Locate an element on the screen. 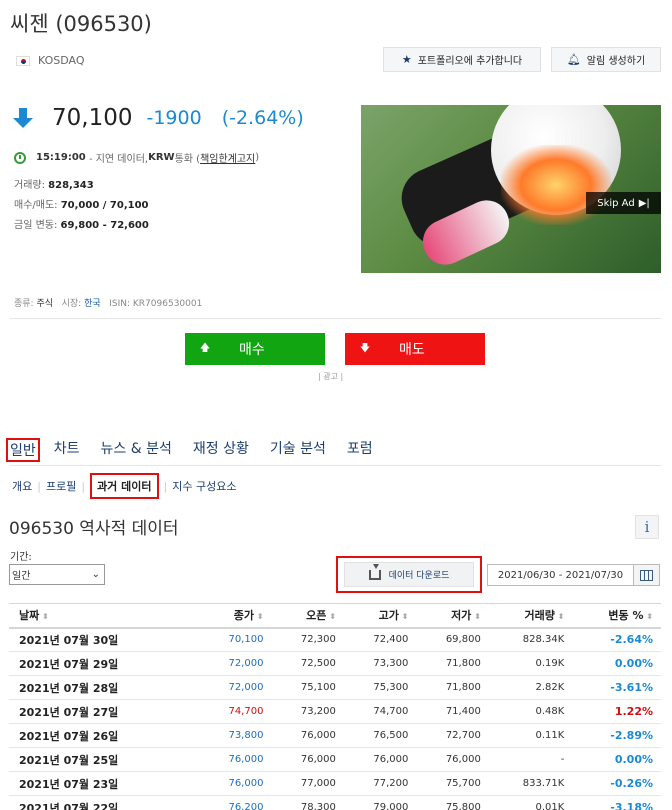 Image resolution: width=672 pixels, height=810 pixels. bidask-row: 매수/매도: 70,000 / 70,100 is located at coordinates (81, 203).